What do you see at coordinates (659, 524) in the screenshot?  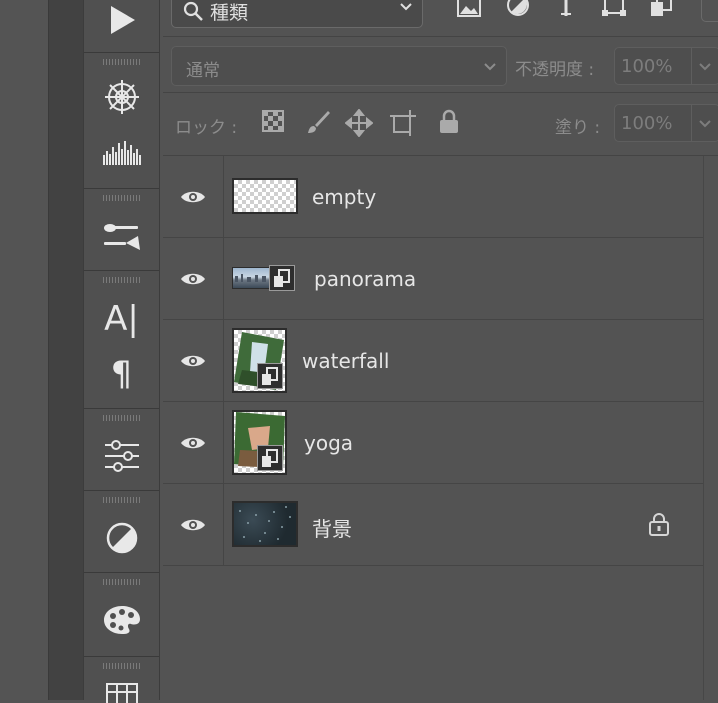 I see `layer-lock-icon` at bounding box center [659, 524].